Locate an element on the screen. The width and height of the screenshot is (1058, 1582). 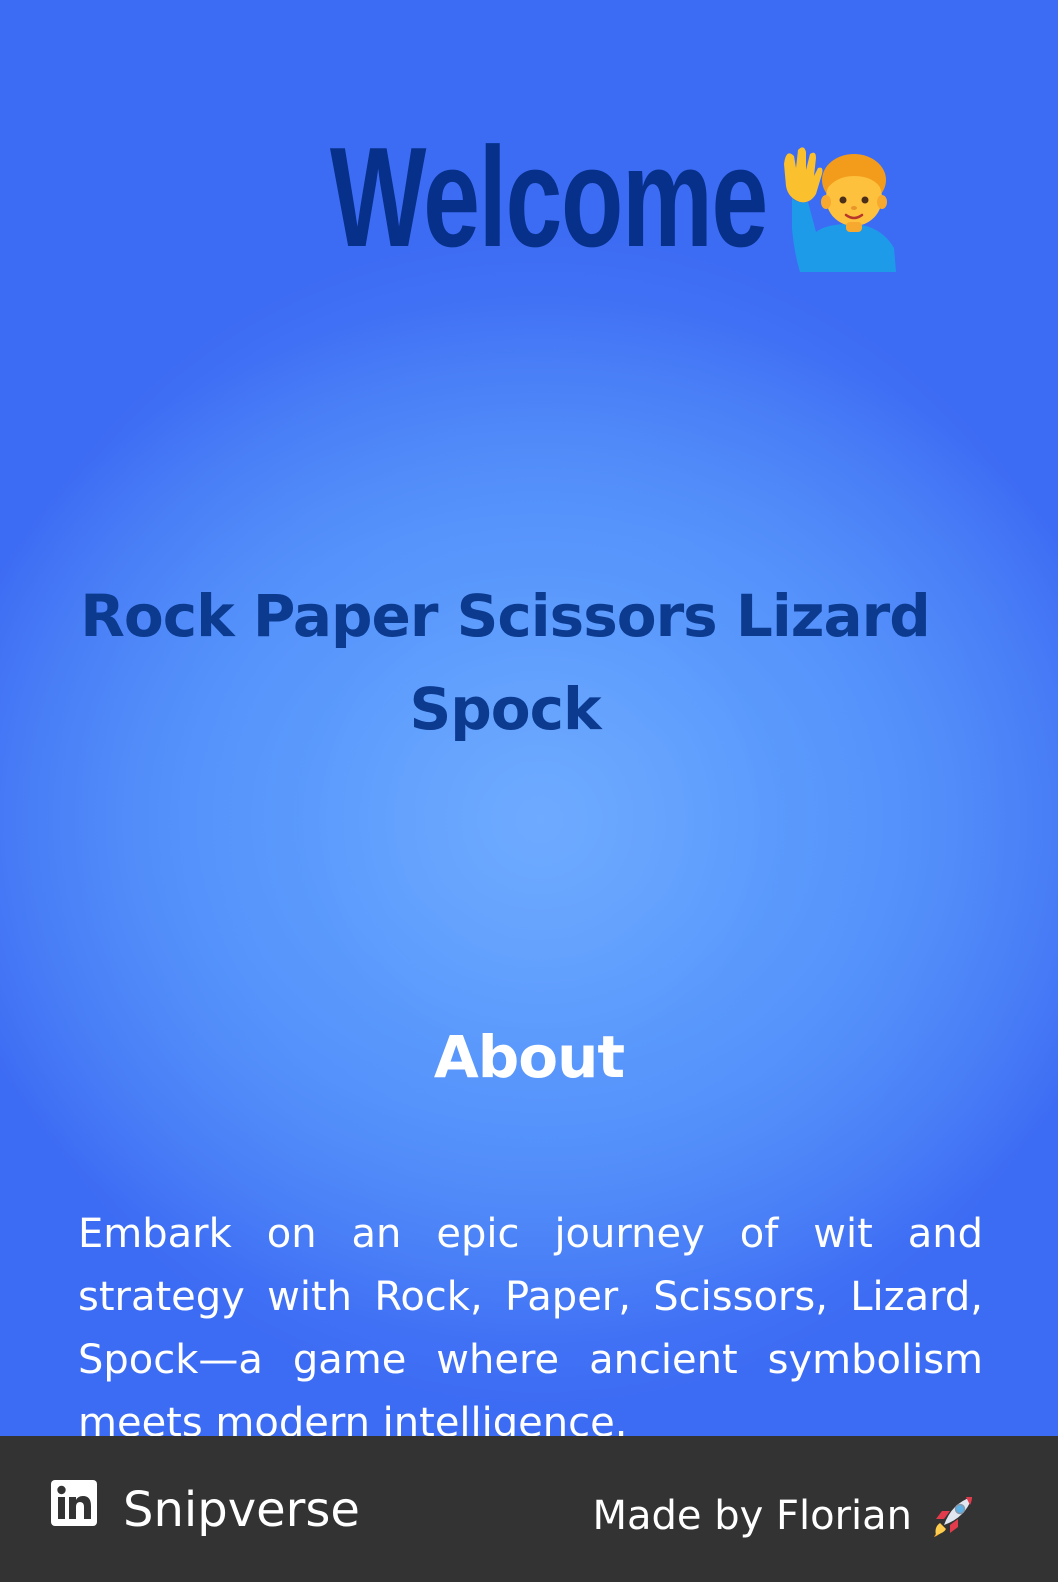
footer-brand: Snipverse is located at coordinates (205, 1510).